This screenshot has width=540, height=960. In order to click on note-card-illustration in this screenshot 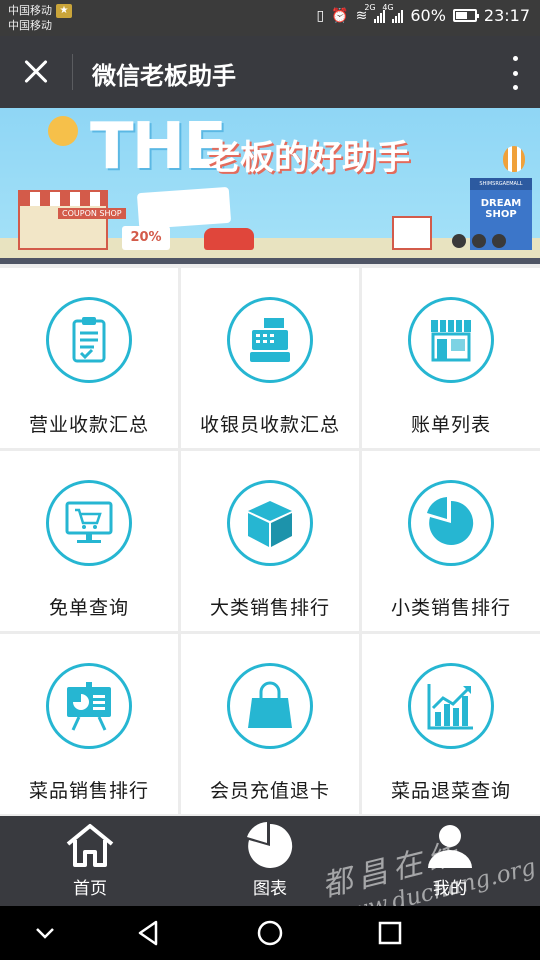, I will do `click(184, 208)`.